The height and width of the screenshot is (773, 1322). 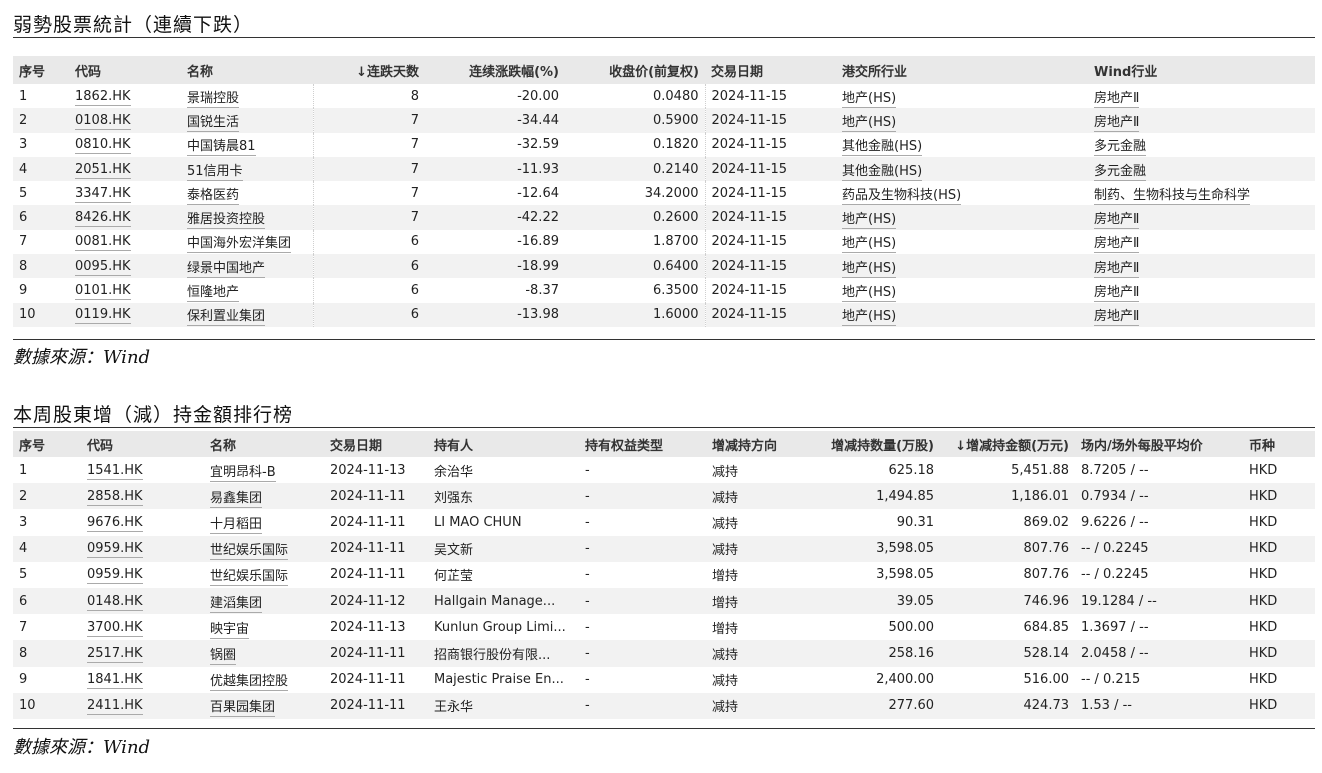 I want to click on wind-industry-link: 制药、生物科技与生命科学, so click(x=1172, y=196).